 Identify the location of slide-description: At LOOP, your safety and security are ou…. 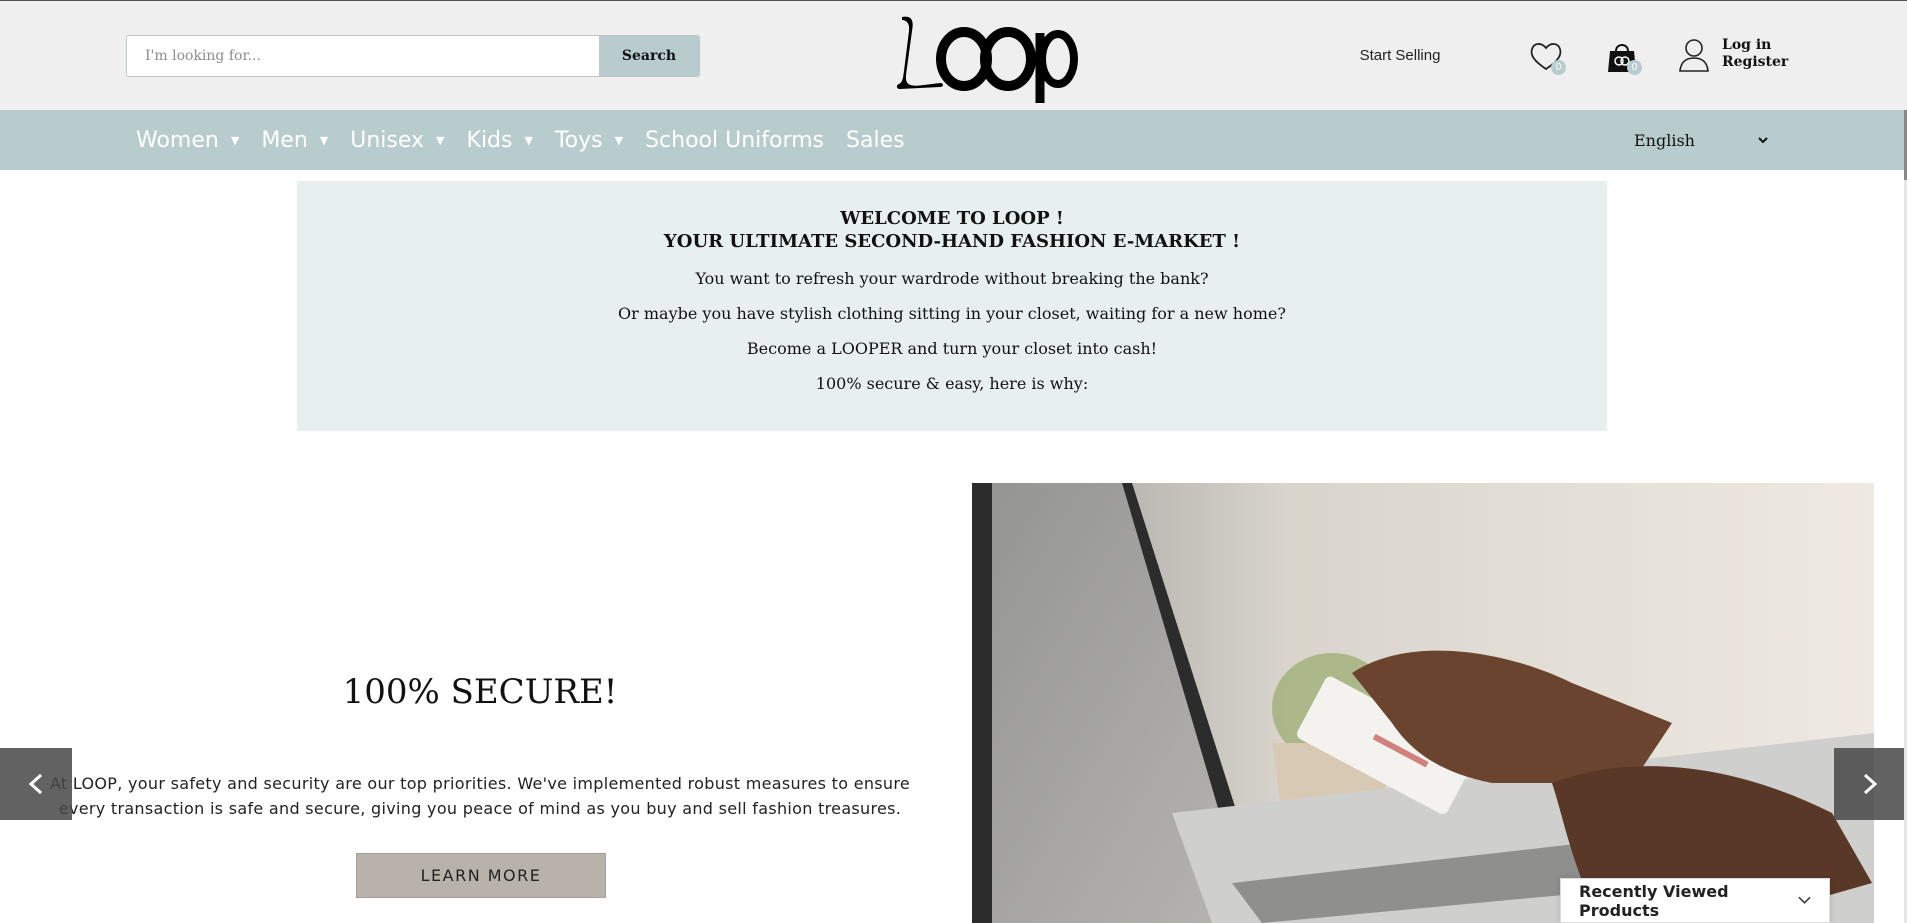
(480, 796).